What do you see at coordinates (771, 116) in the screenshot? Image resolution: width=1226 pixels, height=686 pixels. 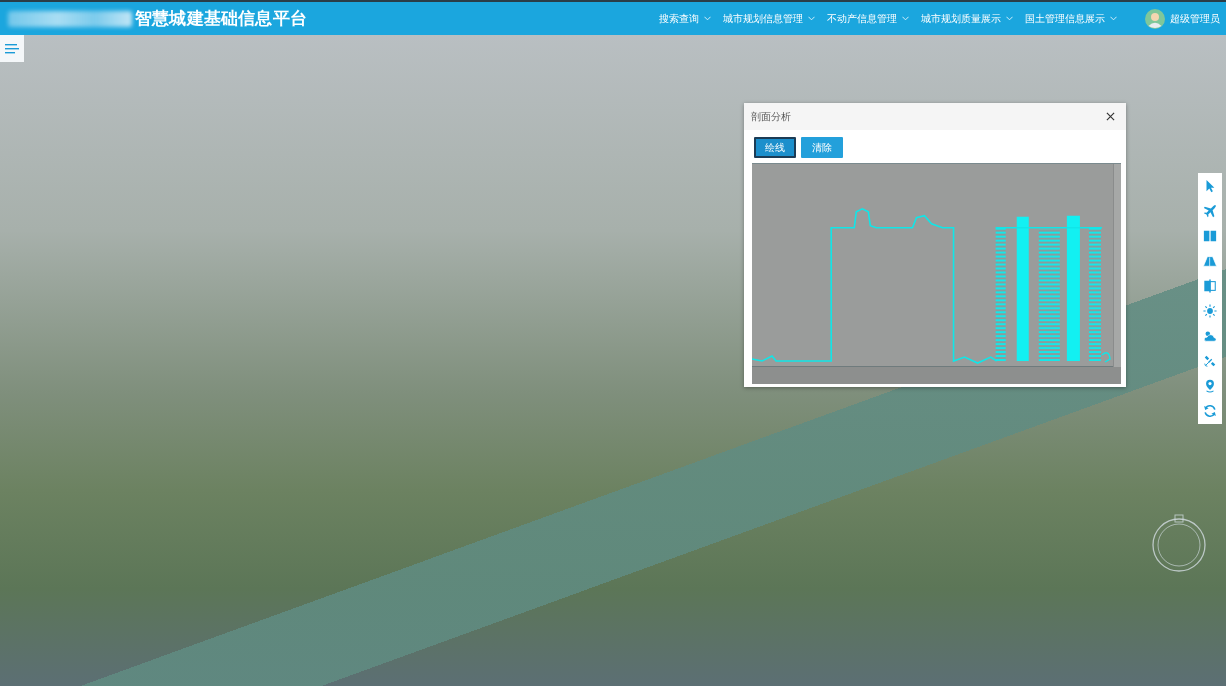 I see `dialog-title: 剖面分析` at bounding box center [771, 116].